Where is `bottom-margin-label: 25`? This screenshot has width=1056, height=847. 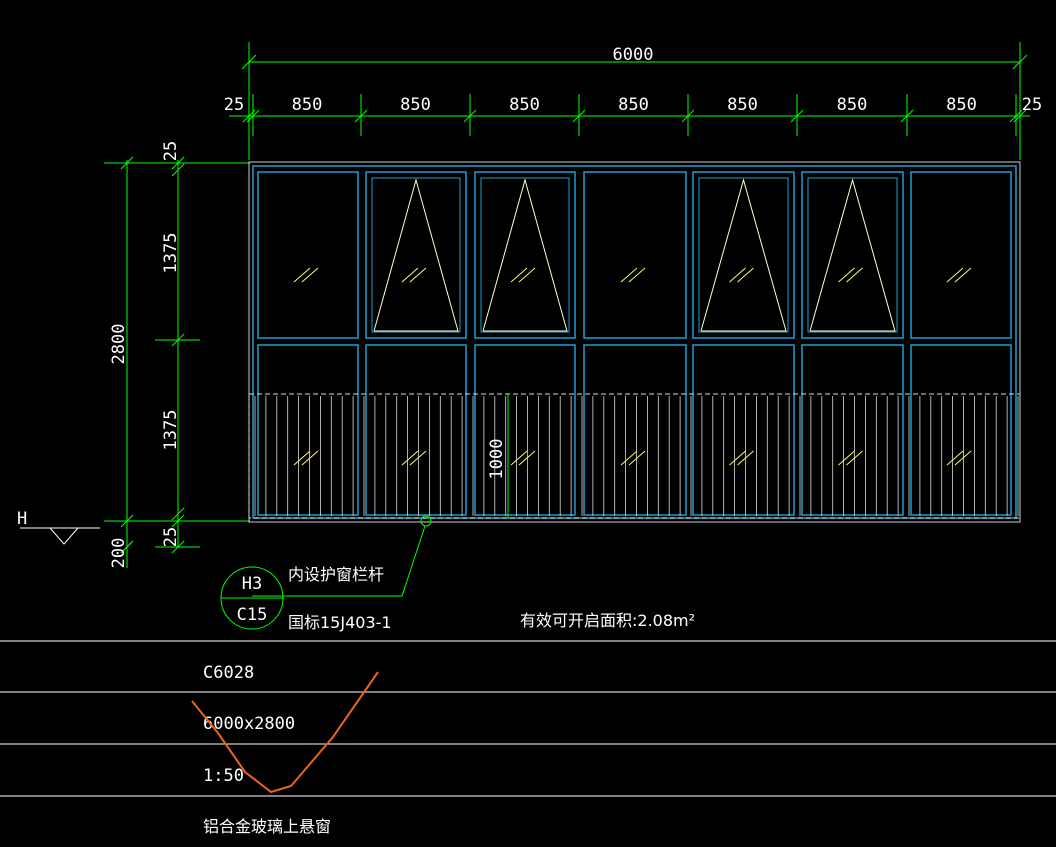 bottom-margin-label: 25 is located at coordinates (171, 537).